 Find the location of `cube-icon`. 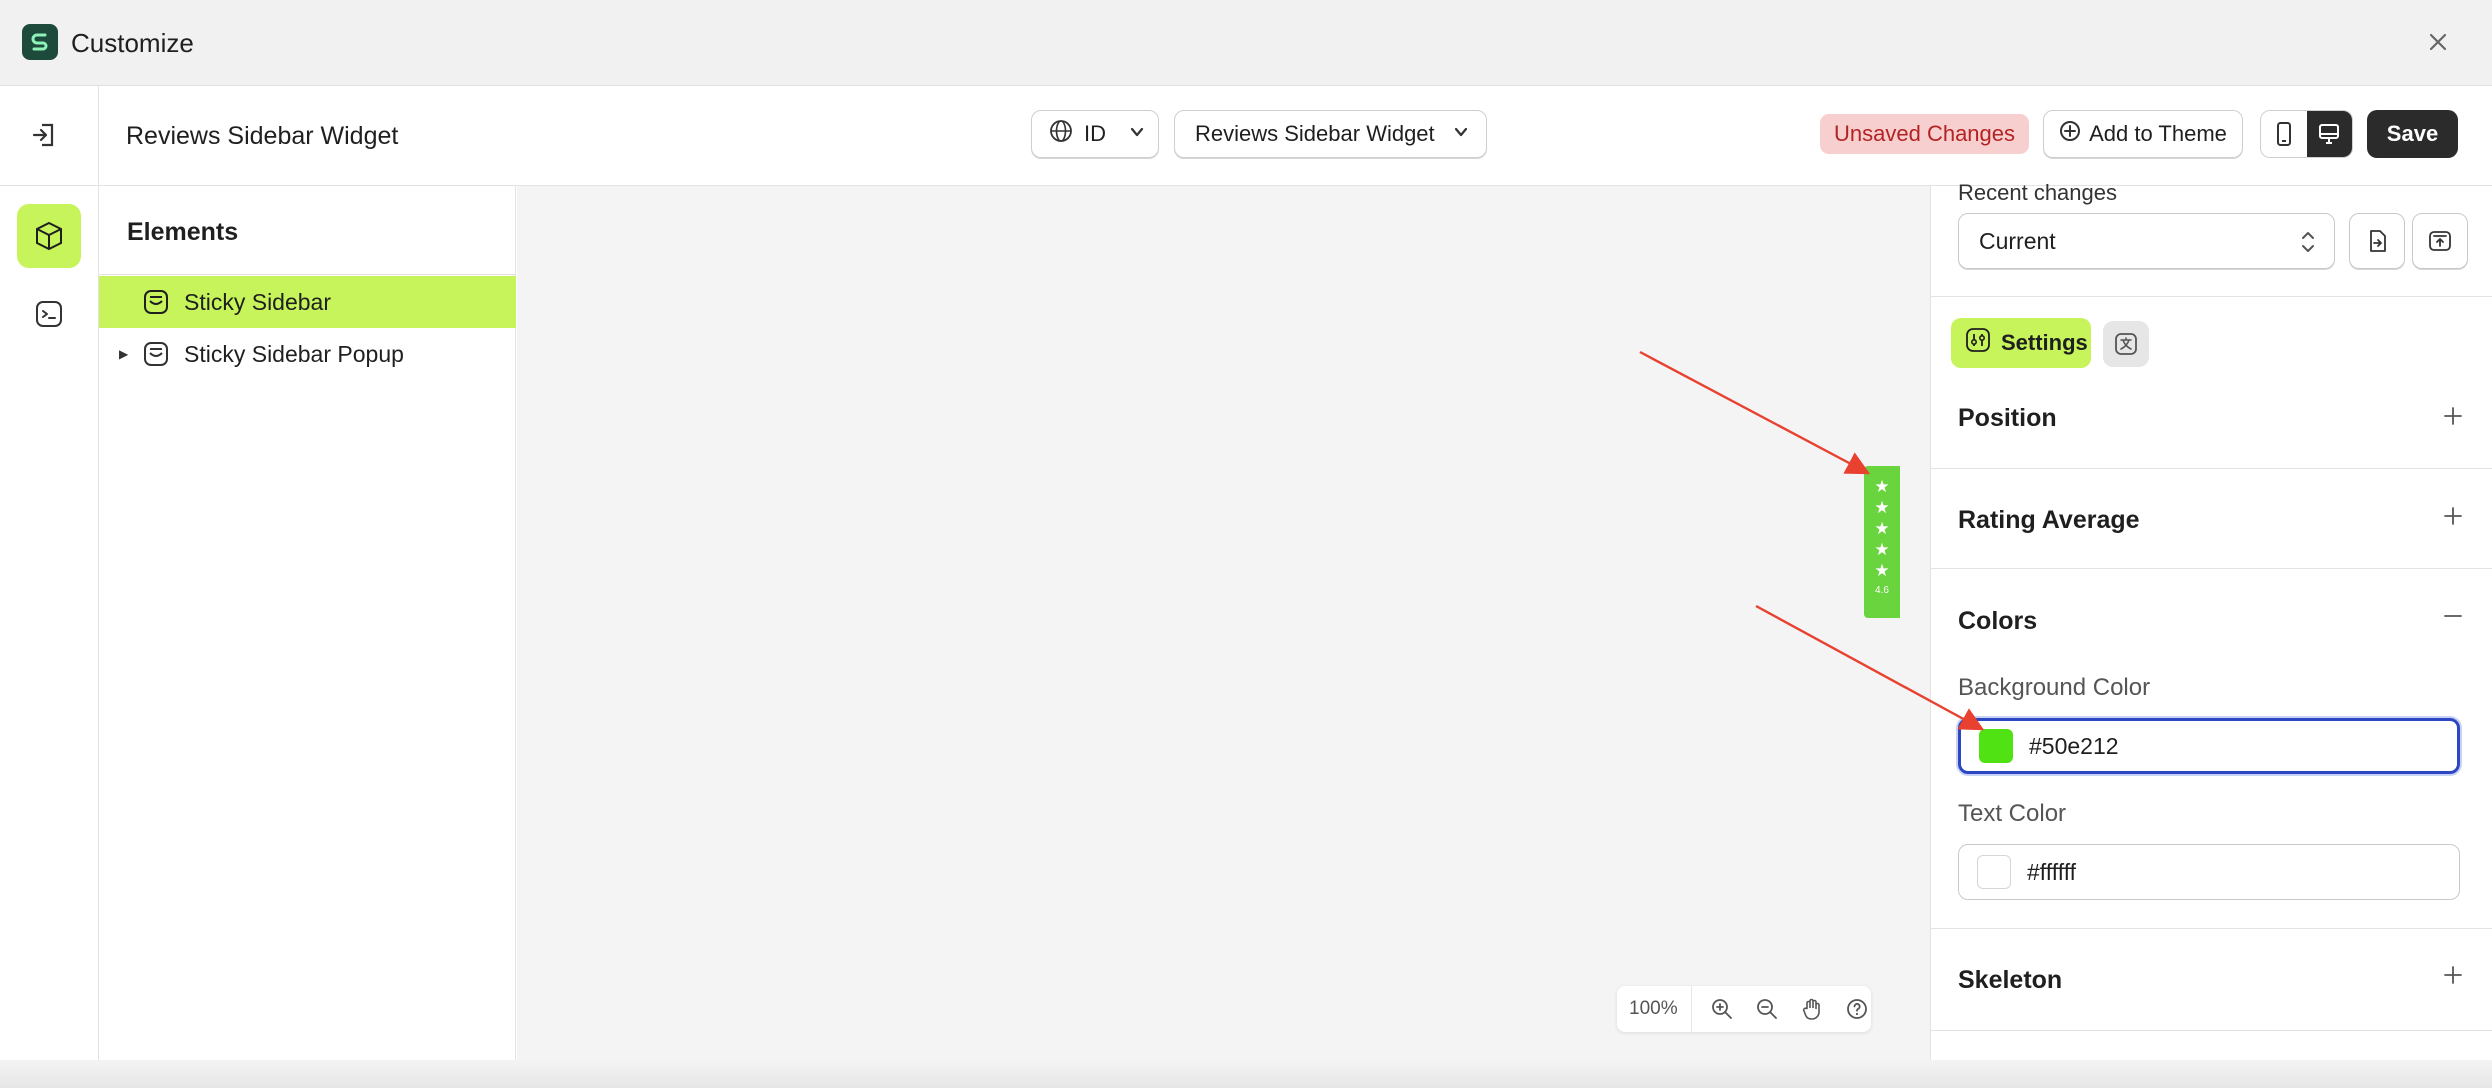

cube-icon is located at coordinates (49, 236).